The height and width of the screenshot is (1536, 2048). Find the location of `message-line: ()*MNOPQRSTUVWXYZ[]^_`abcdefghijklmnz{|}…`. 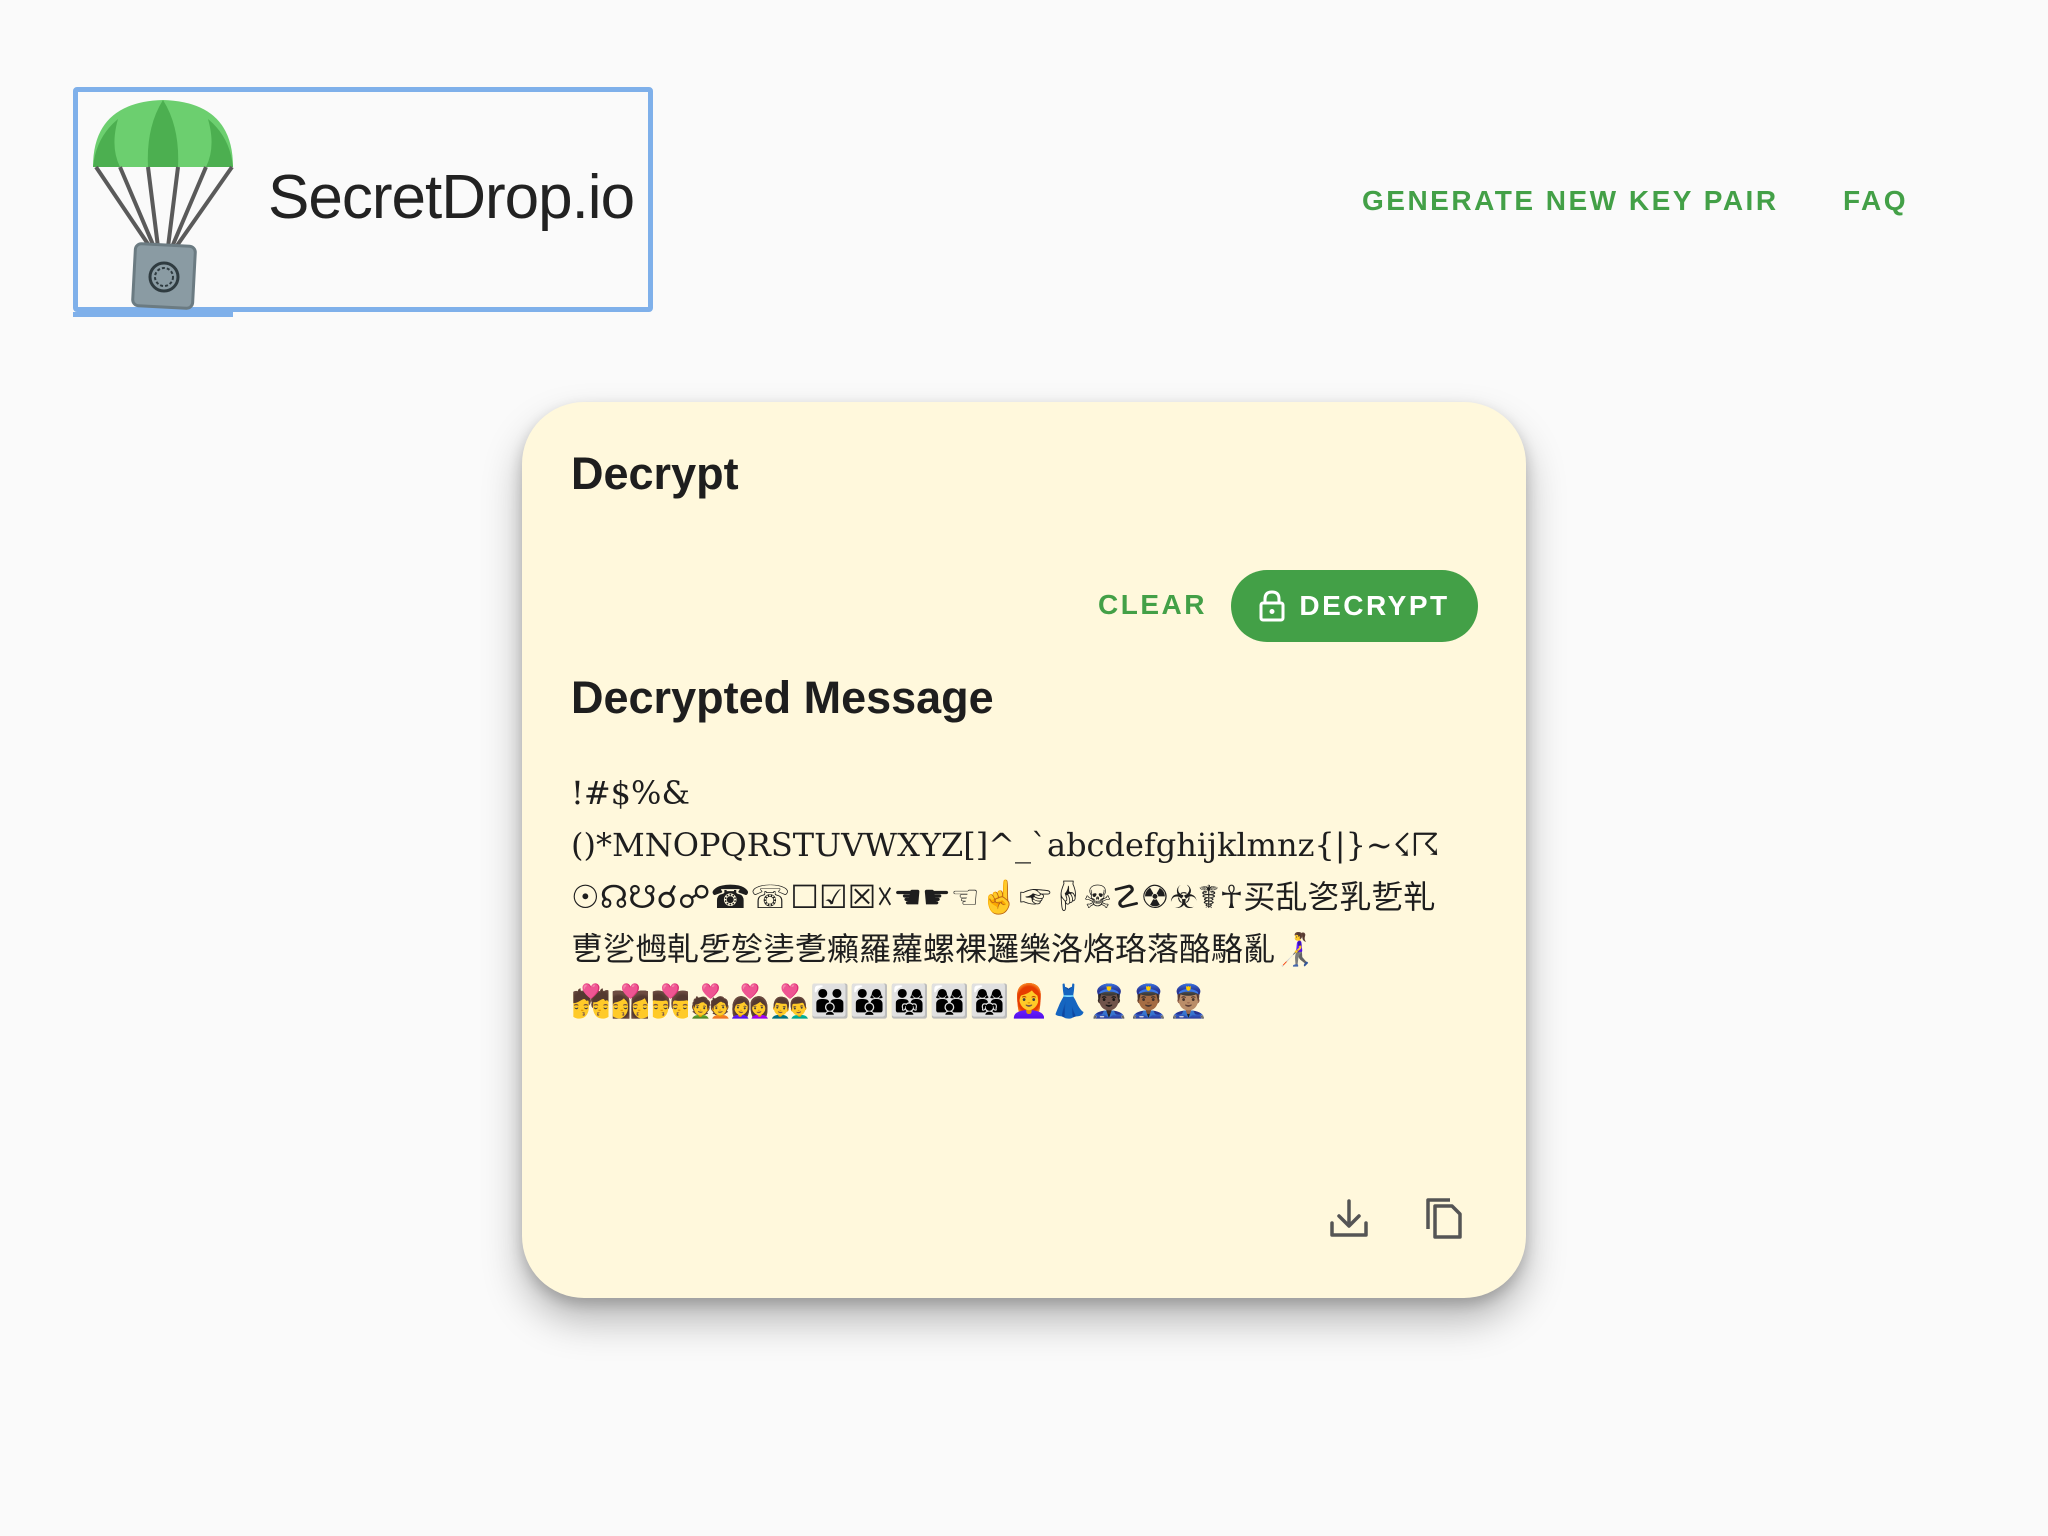

message-line: ()*MNOPQRSTUVWXYZ[]^_`abcdefghijklmnz{|}… is located at coordinates (1005, 845).